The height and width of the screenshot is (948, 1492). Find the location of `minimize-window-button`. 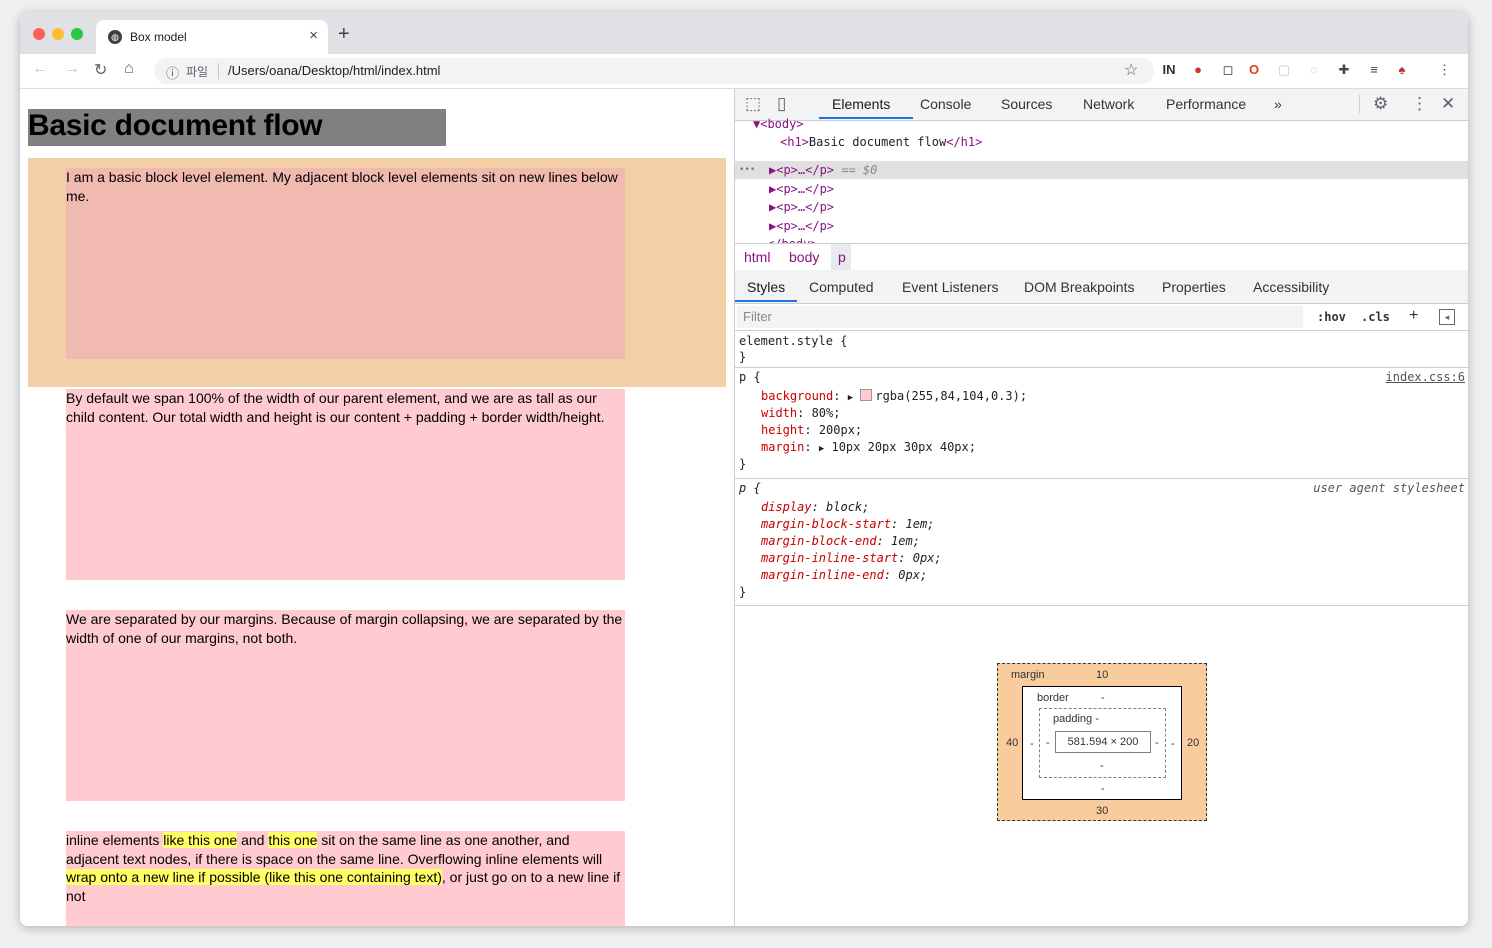

minimize-window-button is located at coordinates (58, 34).